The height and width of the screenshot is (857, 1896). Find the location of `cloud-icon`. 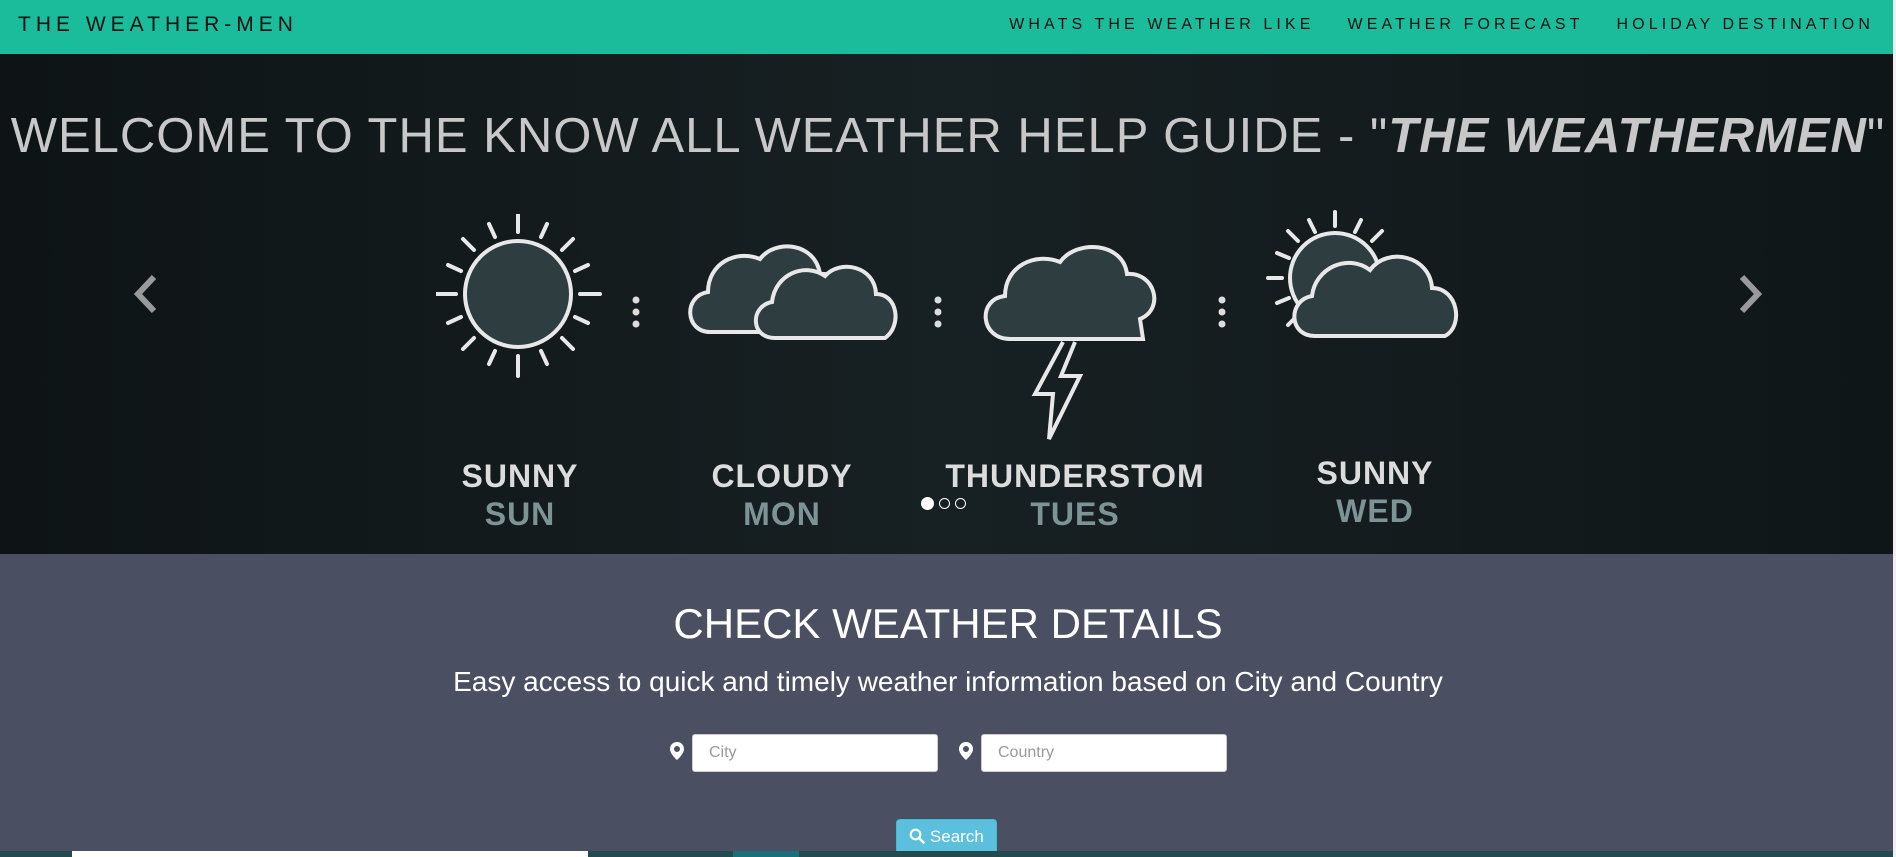

cloud-icon is located at coordinates (793, 292).